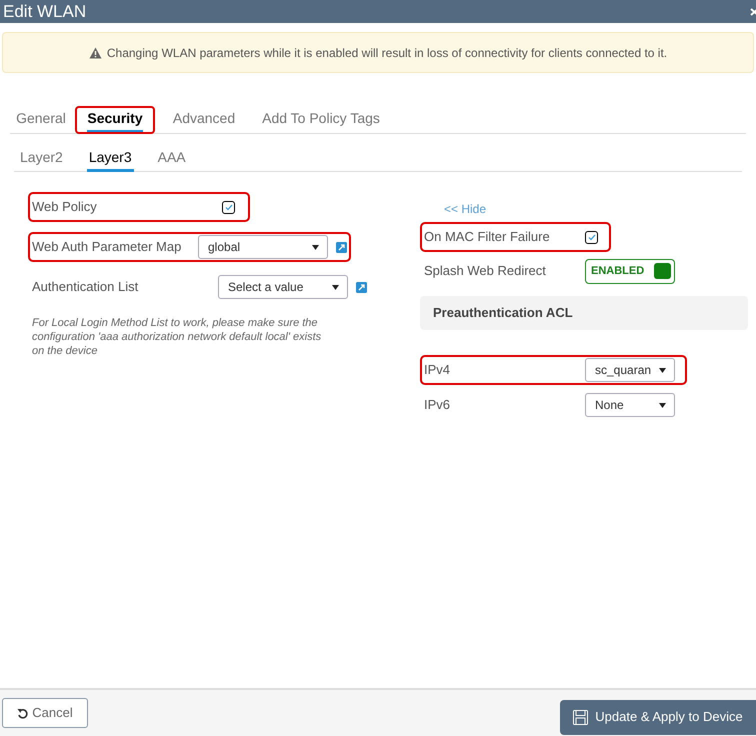 The height and width of the screenshot is (736, 756). Describe the element at coordinates (485, 271) in the screenshot. I see `field-label: Splash Web Redirect` at that location.